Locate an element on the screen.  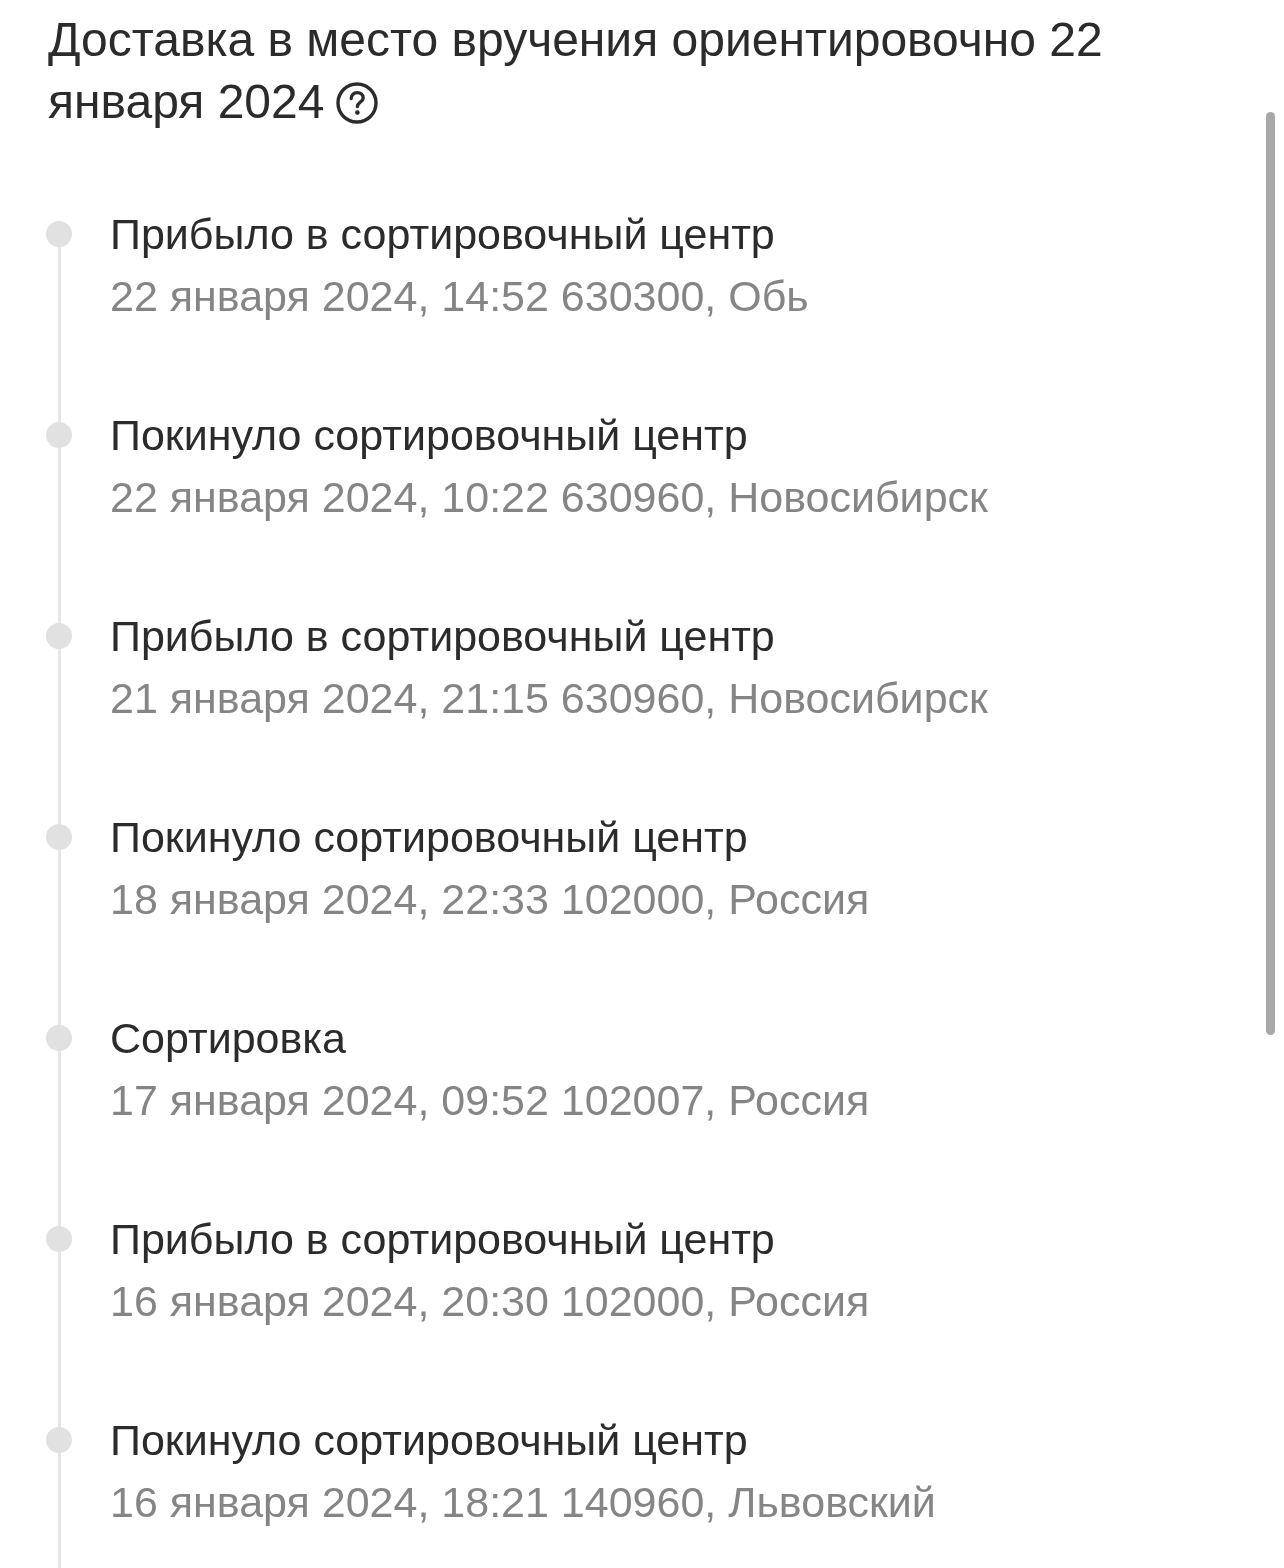
event-details: 18 января 2024, 22:33 102000, Россия is located at coordinates (490, 899).